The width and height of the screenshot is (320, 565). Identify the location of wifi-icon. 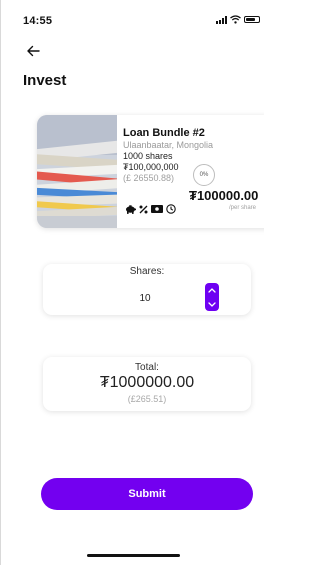
(235, 19).